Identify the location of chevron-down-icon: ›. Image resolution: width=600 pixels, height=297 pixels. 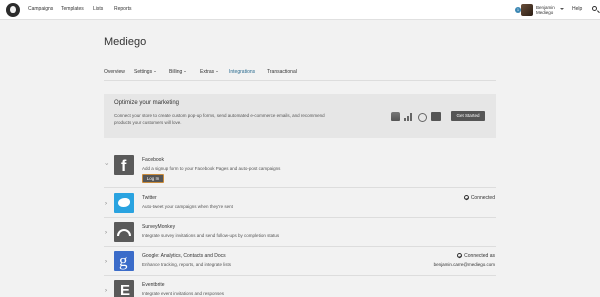
(106, 164).